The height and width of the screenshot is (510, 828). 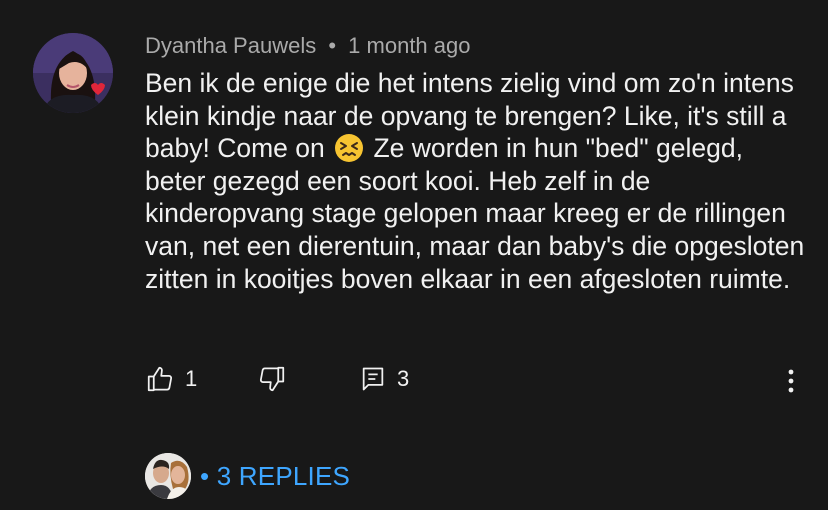 What do you see at coordinates (160, 379) in the screenshot?
I see `thumbs-up-icon` at bounding box center [160, 379].